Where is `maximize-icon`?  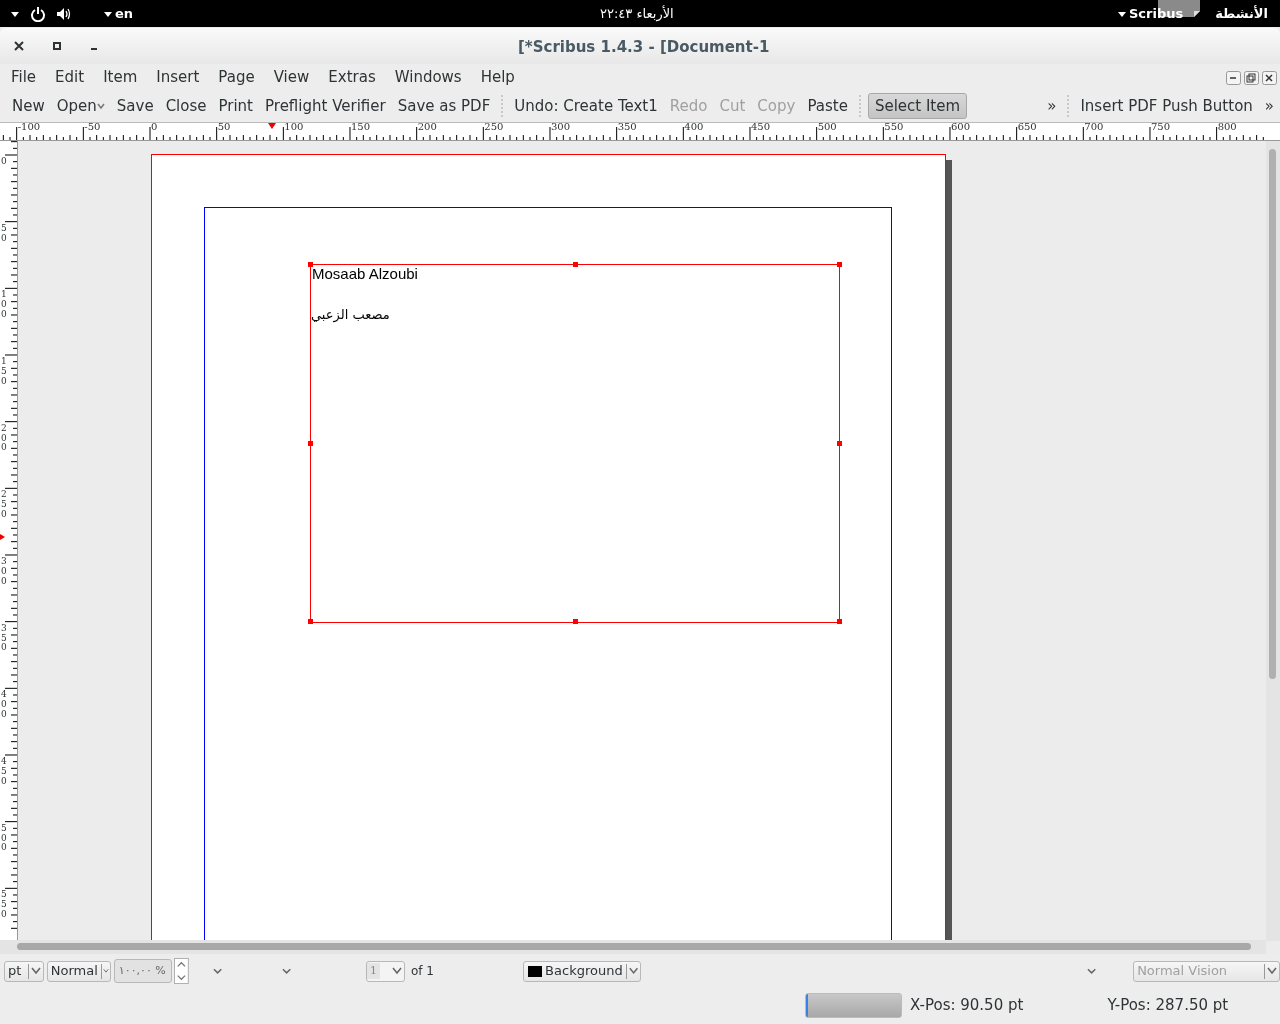
maximize-icon is located at coordinates (57, 46).